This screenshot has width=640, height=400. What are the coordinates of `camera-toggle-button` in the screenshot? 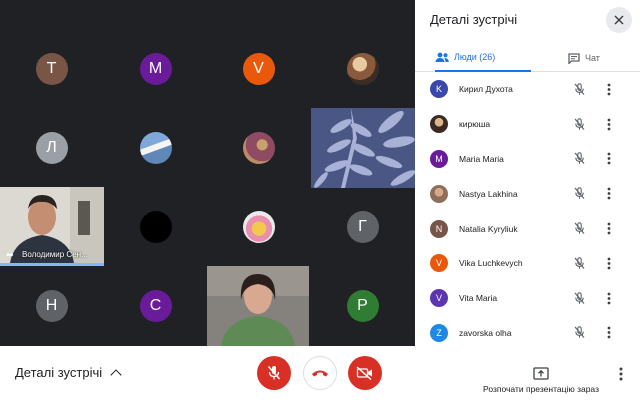 It's located at (365, 373).